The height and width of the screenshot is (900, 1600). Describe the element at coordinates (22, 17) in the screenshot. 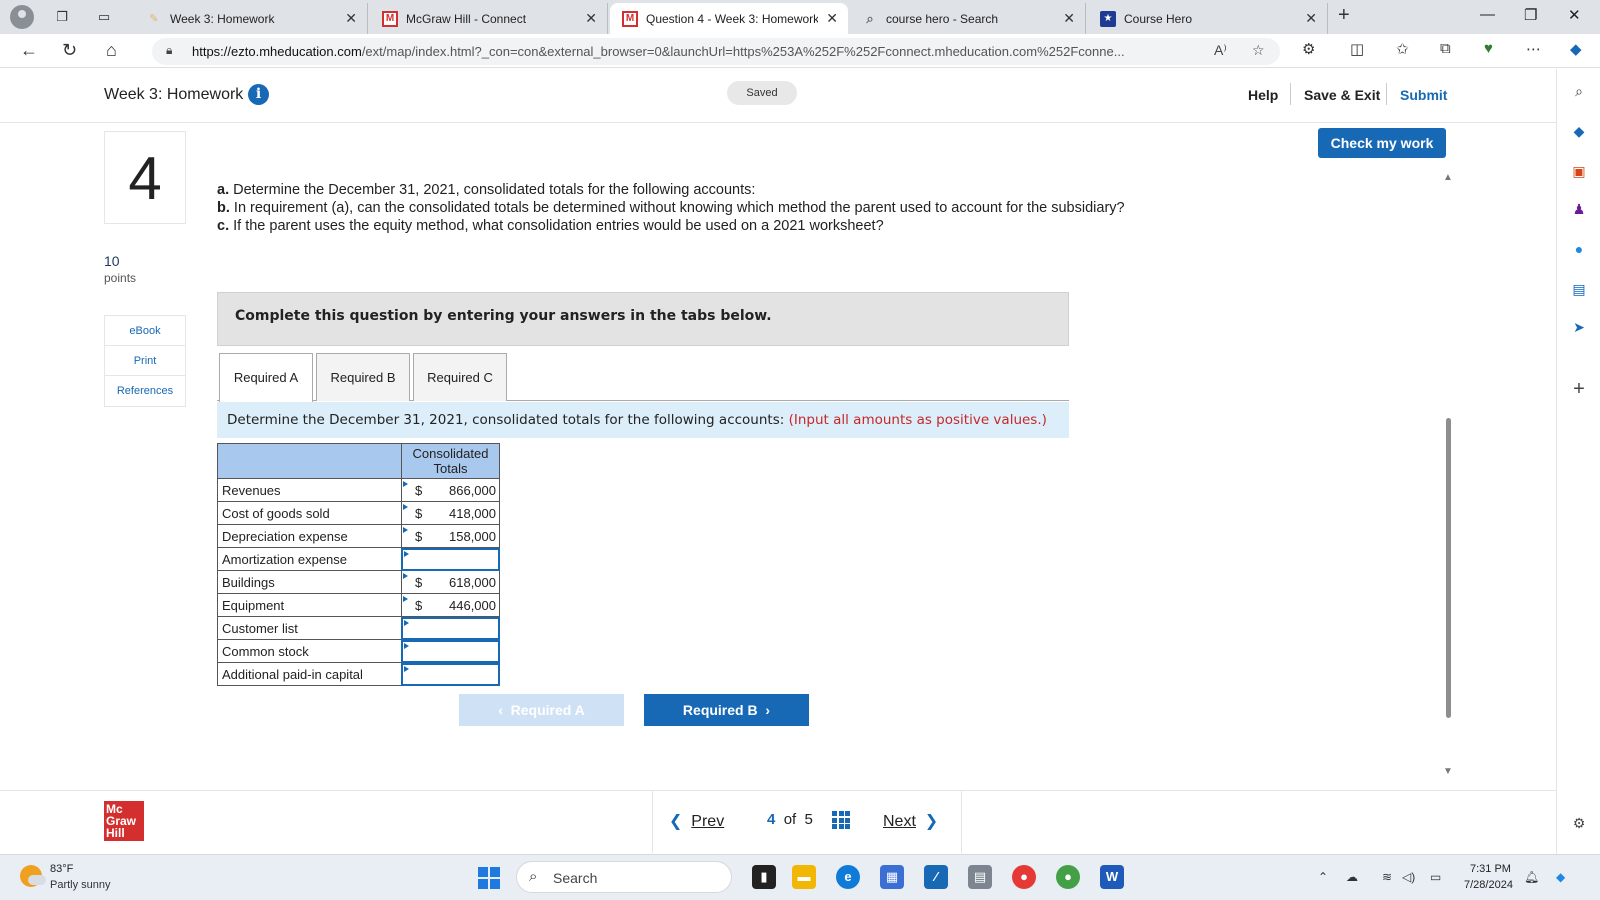

I see `profile-avatar` at that location.